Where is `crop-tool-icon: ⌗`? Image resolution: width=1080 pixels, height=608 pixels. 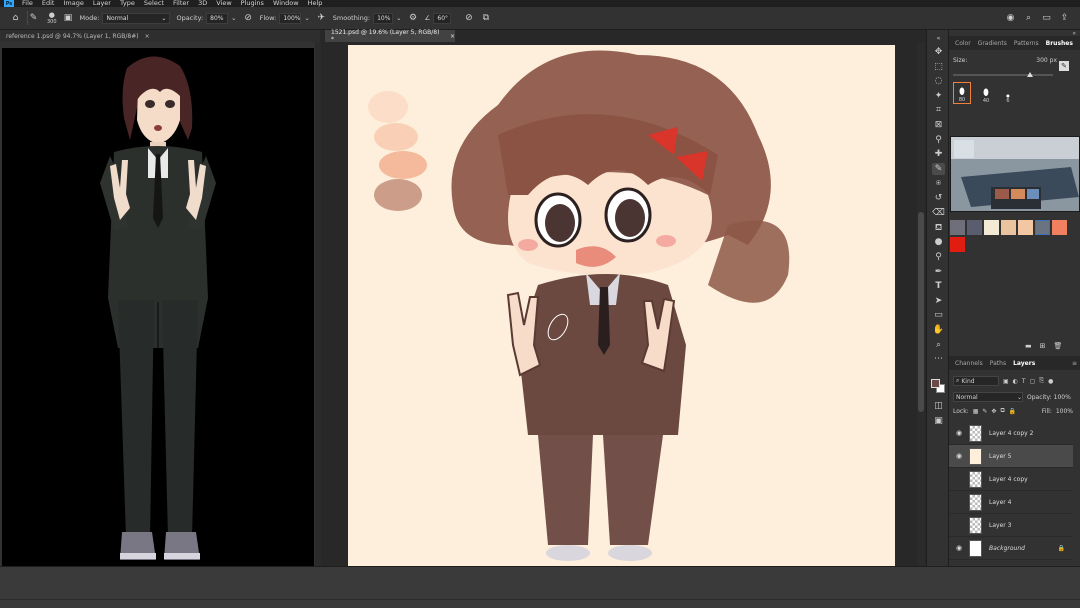
crop-tool-icon: ⌗ is located at coordinates (938, 110).